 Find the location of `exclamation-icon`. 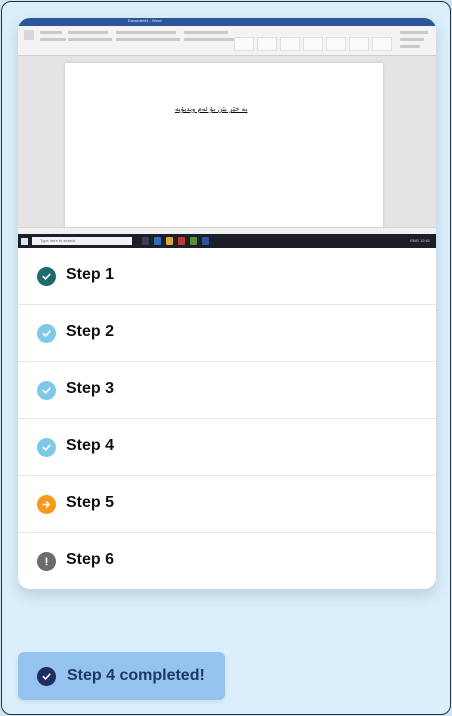

exclamation-icon is located at coordinates (46, 561).